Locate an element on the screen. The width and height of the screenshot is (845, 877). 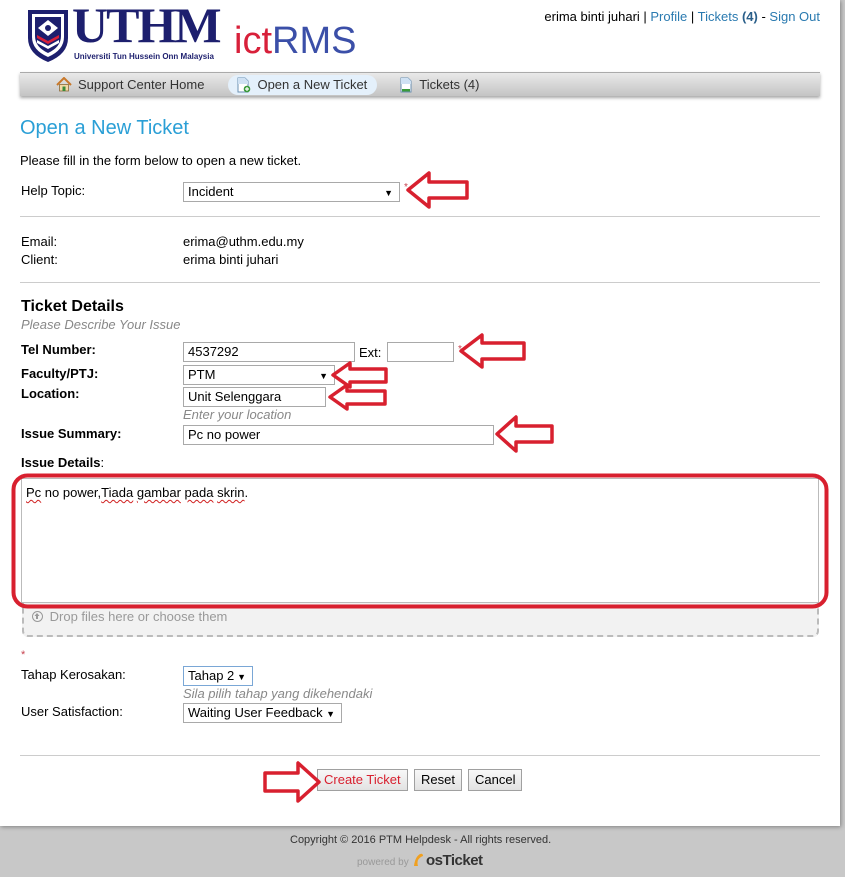
dropzone-text: Drop files here or choose them is located at coordinates (138, 616).